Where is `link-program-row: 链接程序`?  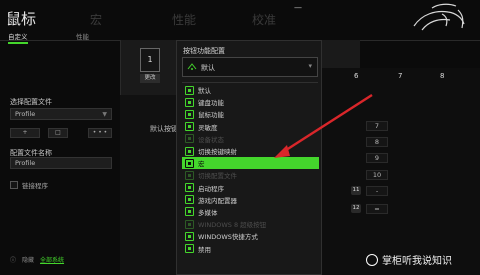 link-program-row: 链接程序 is located at coordinates (29, 185).